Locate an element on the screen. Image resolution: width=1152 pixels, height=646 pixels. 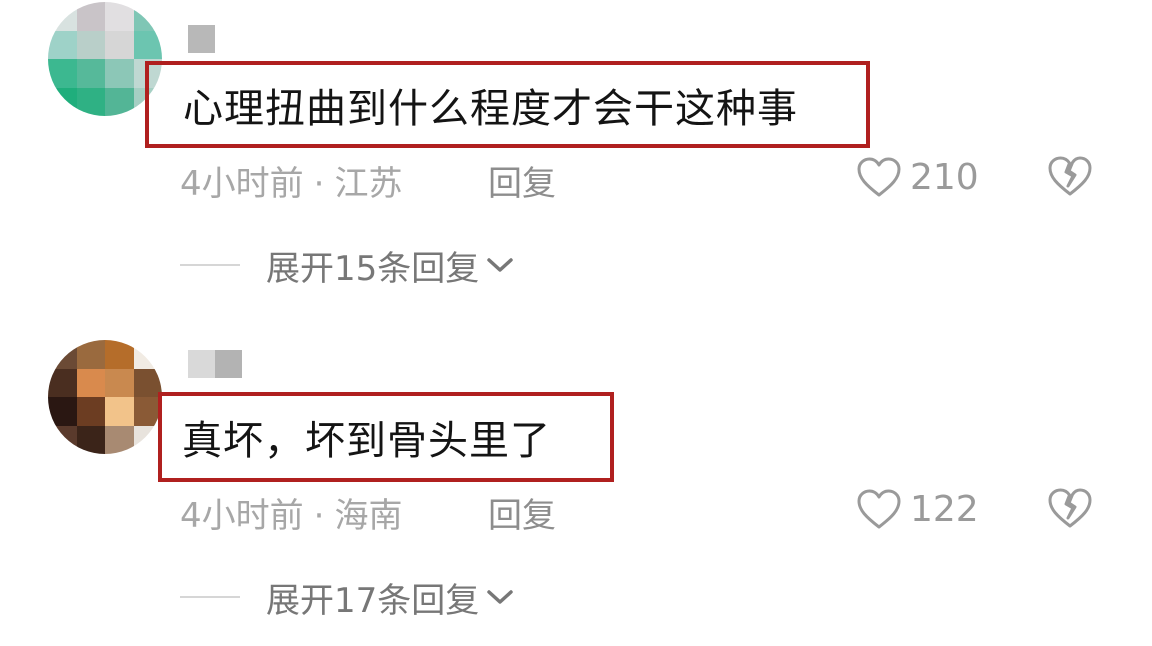
expand-replies-button: 展开17条回复 is located at coordinates (347, 598).